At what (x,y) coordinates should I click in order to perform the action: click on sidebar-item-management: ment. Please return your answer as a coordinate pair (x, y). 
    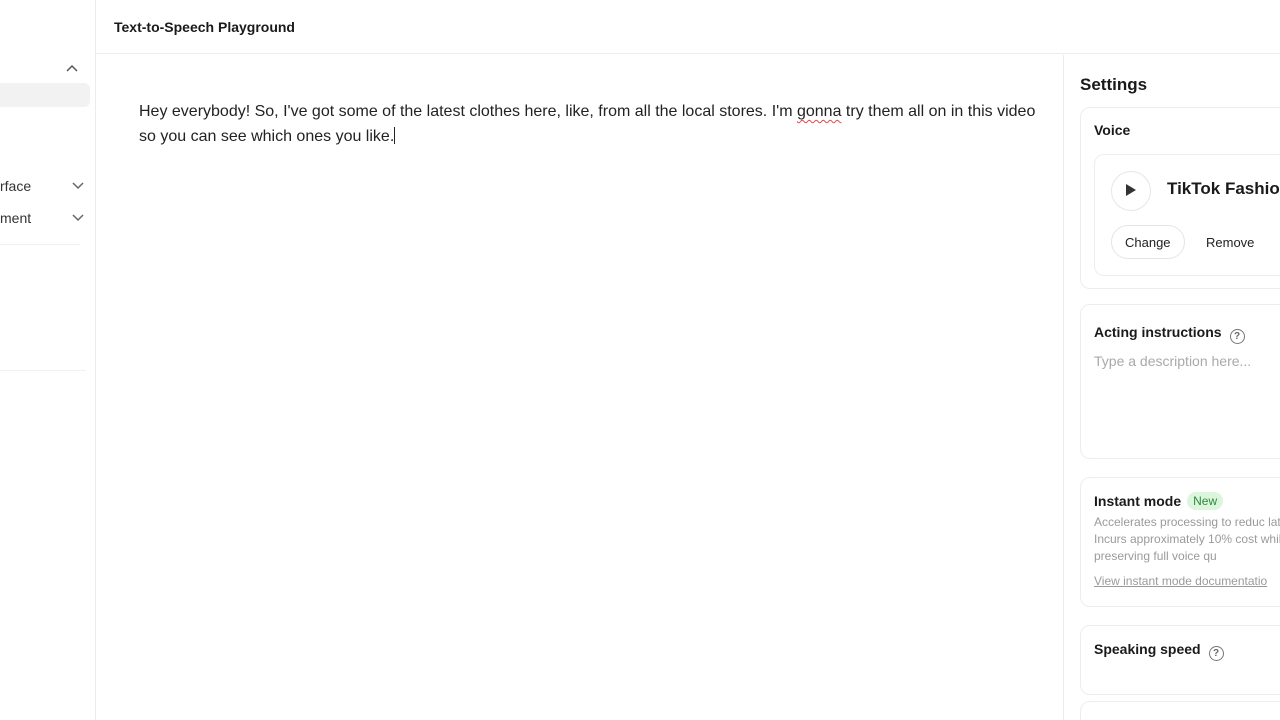
    Looking at the image, I should click on (43, 218).